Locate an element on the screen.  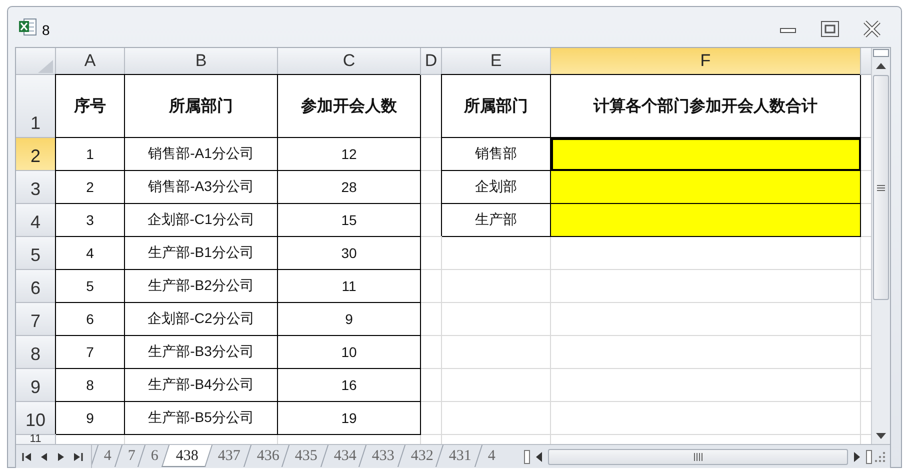
table-cell: 企划部-C1分公司 is located at coordinates (201, 220).